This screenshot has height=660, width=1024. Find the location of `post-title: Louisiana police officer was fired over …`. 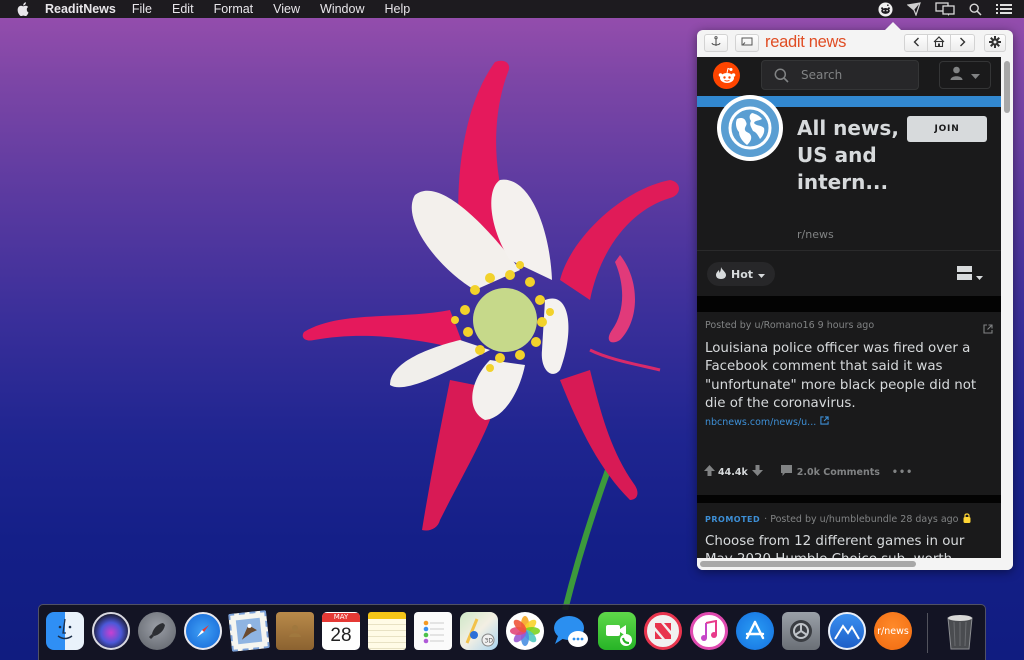

post-title: Louisiana police officer was fired over … is located at coordinates (850, 376).